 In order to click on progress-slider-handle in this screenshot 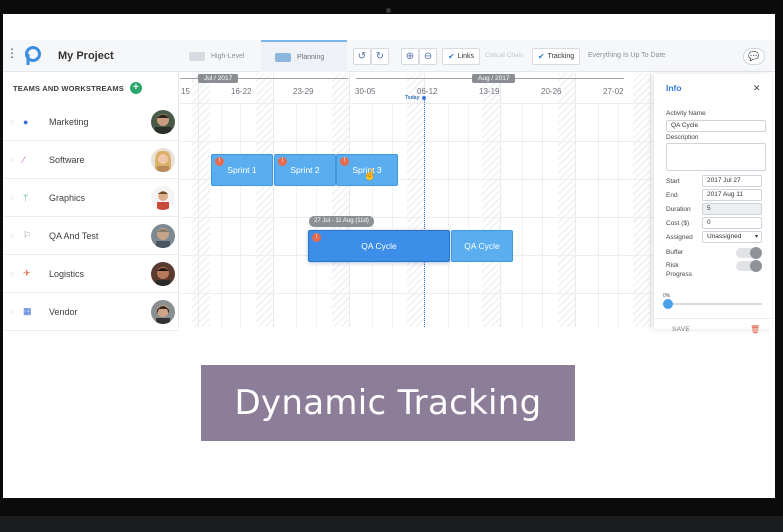, I will do `click(668, 304)`.